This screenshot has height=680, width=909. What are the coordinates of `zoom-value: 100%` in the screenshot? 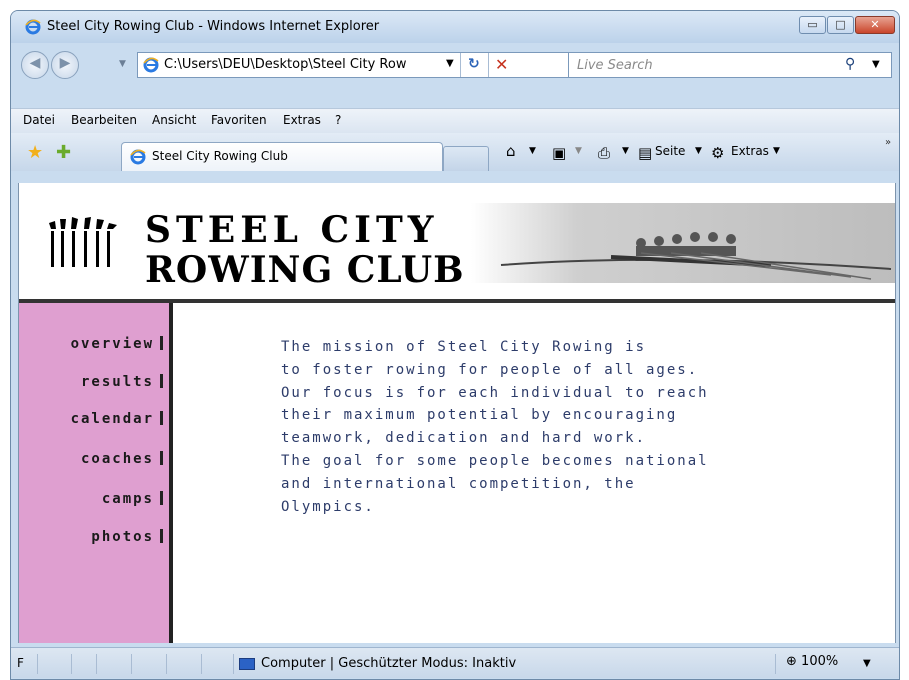 It's located at (820, 661).